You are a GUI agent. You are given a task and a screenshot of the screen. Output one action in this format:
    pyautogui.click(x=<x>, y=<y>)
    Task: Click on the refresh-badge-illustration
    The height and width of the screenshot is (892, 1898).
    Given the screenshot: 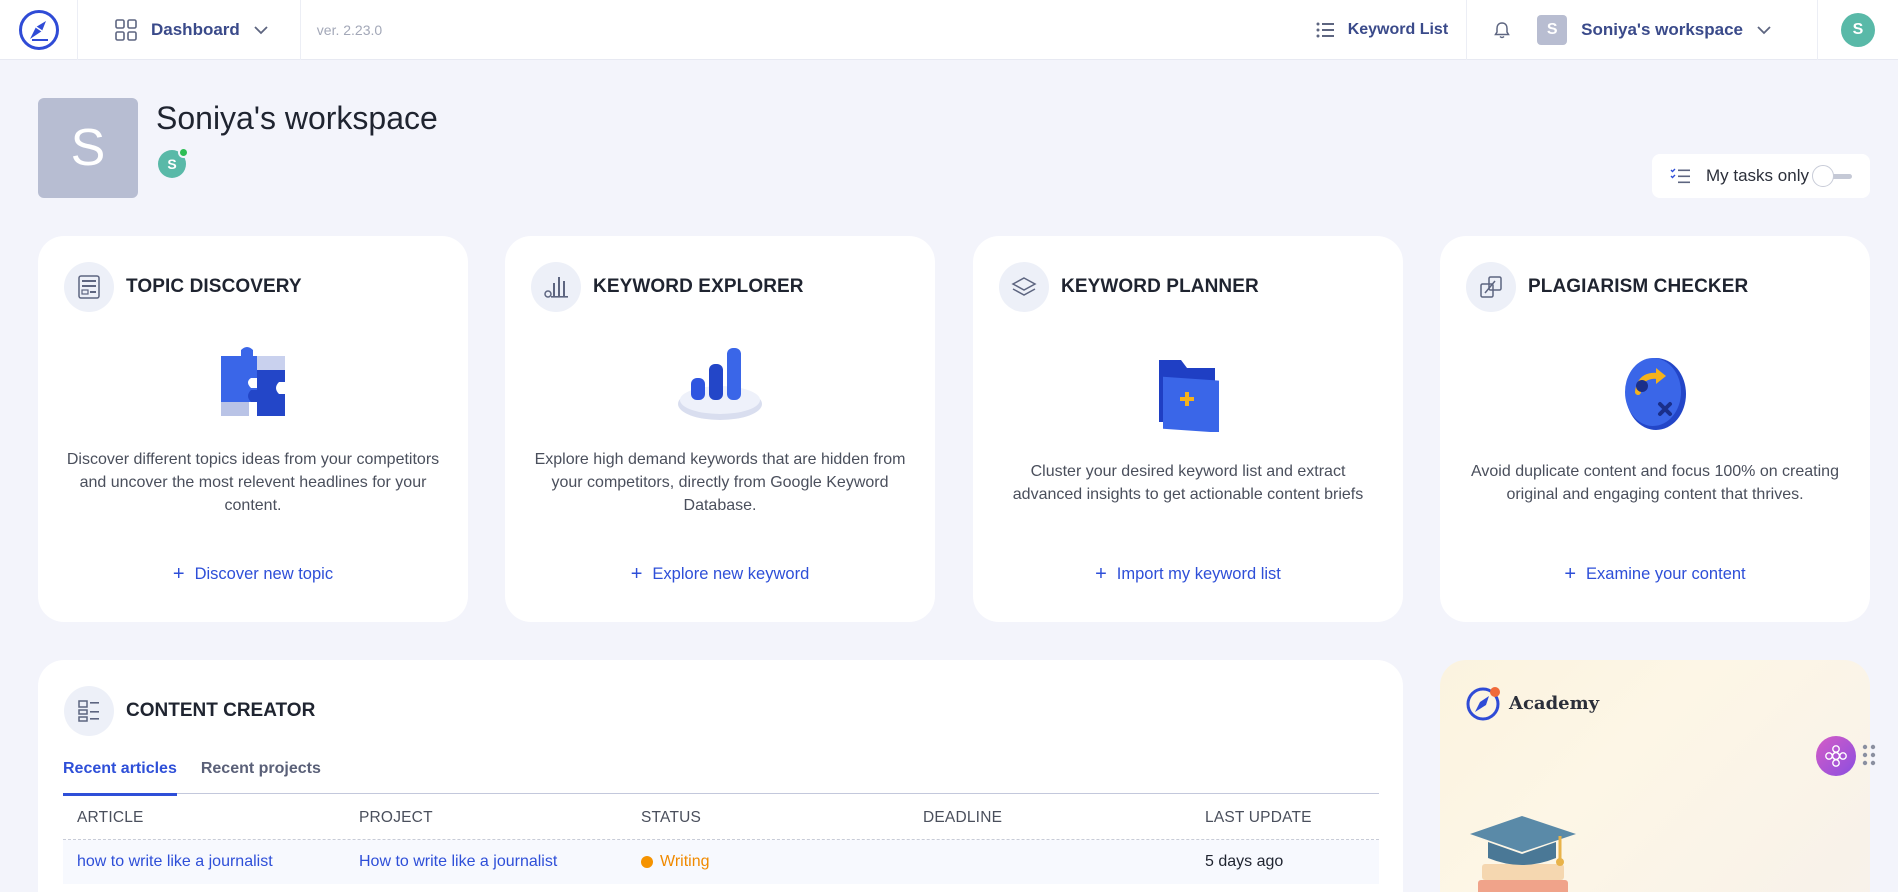 What is the action you would take?
    pyautogui.click(x=1655, y=392)
    